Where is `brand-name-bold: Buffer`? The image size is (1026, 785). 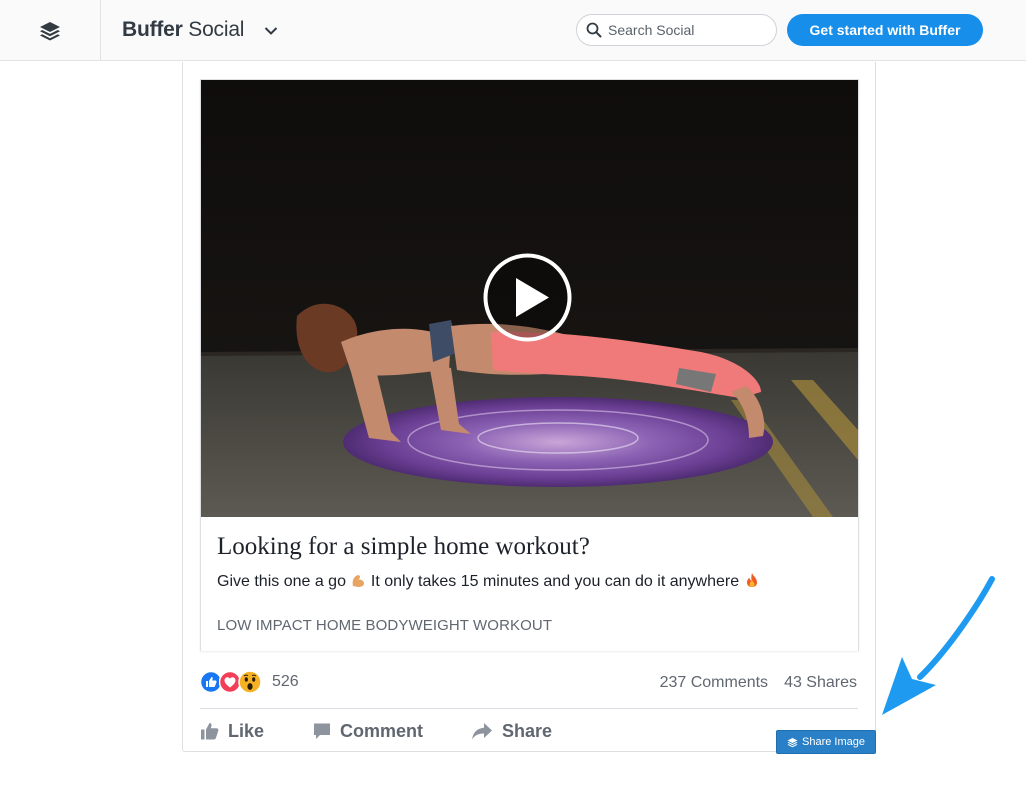 brand-name-bold: Buffer is located at coordinates (152, 29).